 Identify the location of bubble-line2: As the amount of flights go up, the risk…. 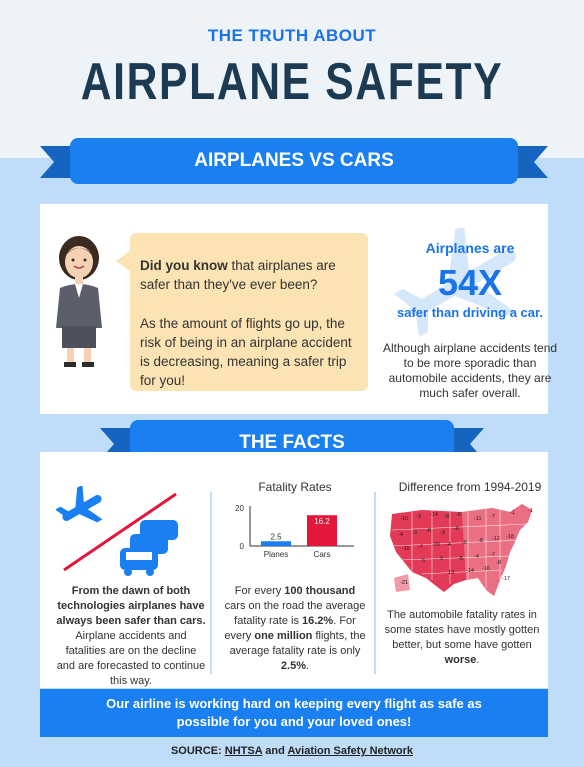
(246, 352).